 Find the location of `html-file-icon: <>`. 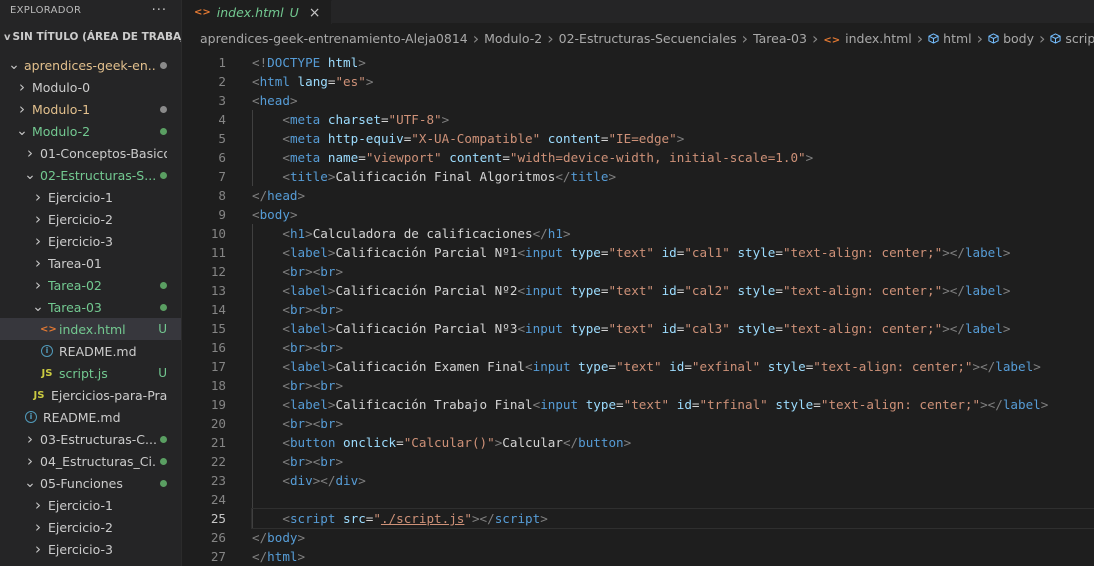

html-file-icon: <> is located at coordinates (48, 329).